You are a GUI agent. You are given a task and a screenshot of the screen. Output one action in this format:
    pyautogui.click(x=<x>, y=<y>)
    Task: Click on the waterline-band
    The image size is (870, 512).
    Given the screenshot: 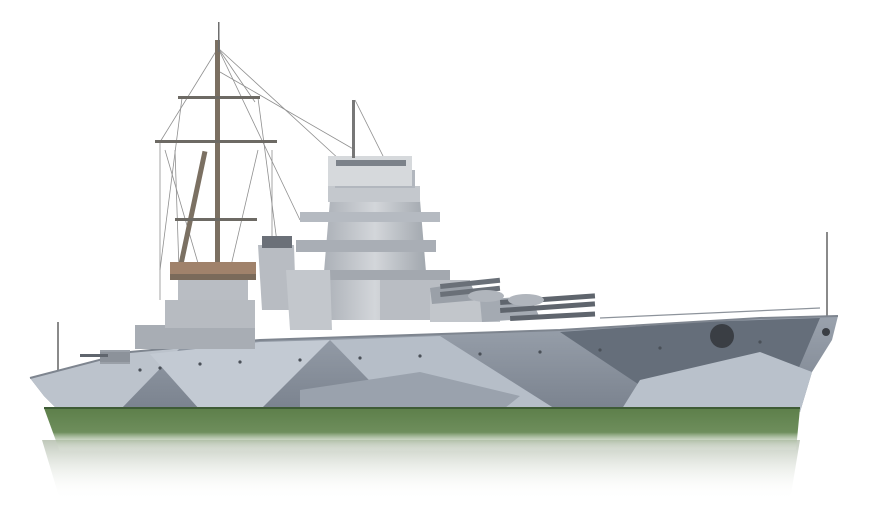 What is the action you would take?
    pyautogui.click(x=422, y=430)
    